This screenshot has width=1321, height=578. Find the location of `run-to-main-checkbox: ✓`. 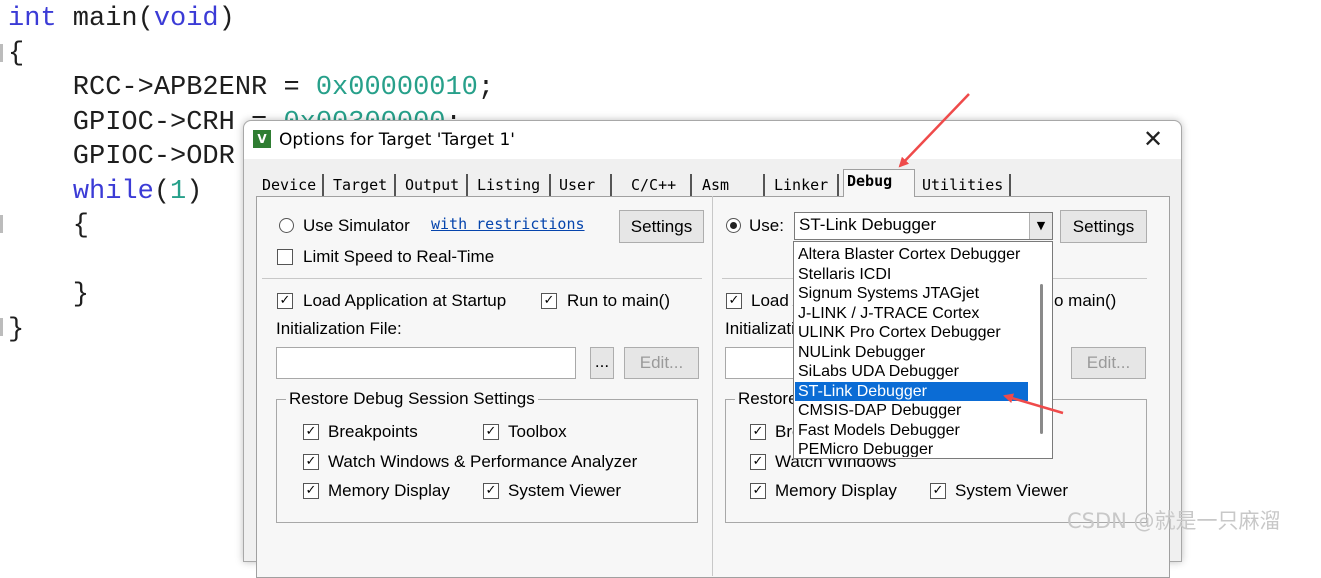

run-to-main-checkbox: ✓ is located at coordinates (549, 301).